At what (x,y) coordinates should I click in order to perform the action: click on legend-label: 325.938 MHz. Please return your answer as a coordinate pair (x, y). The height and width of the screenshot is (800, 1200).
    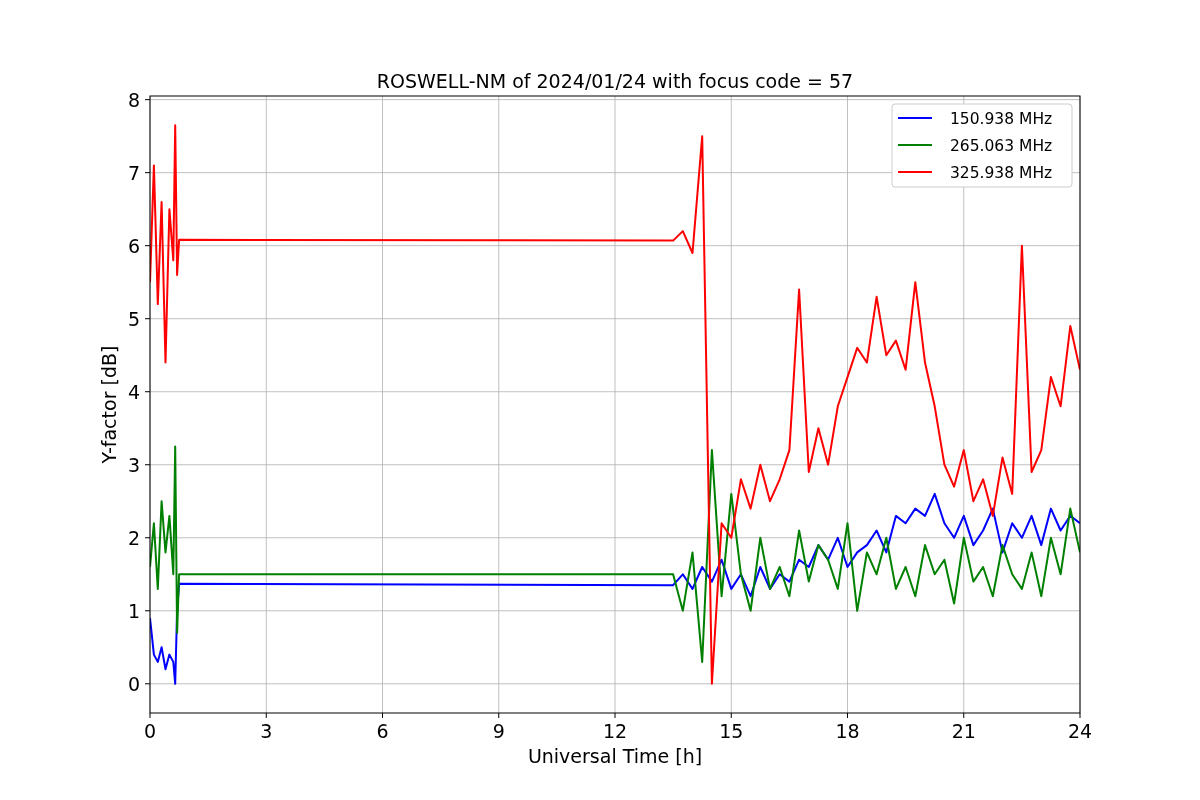
    Looking at the image, I should click on (1001, 173).